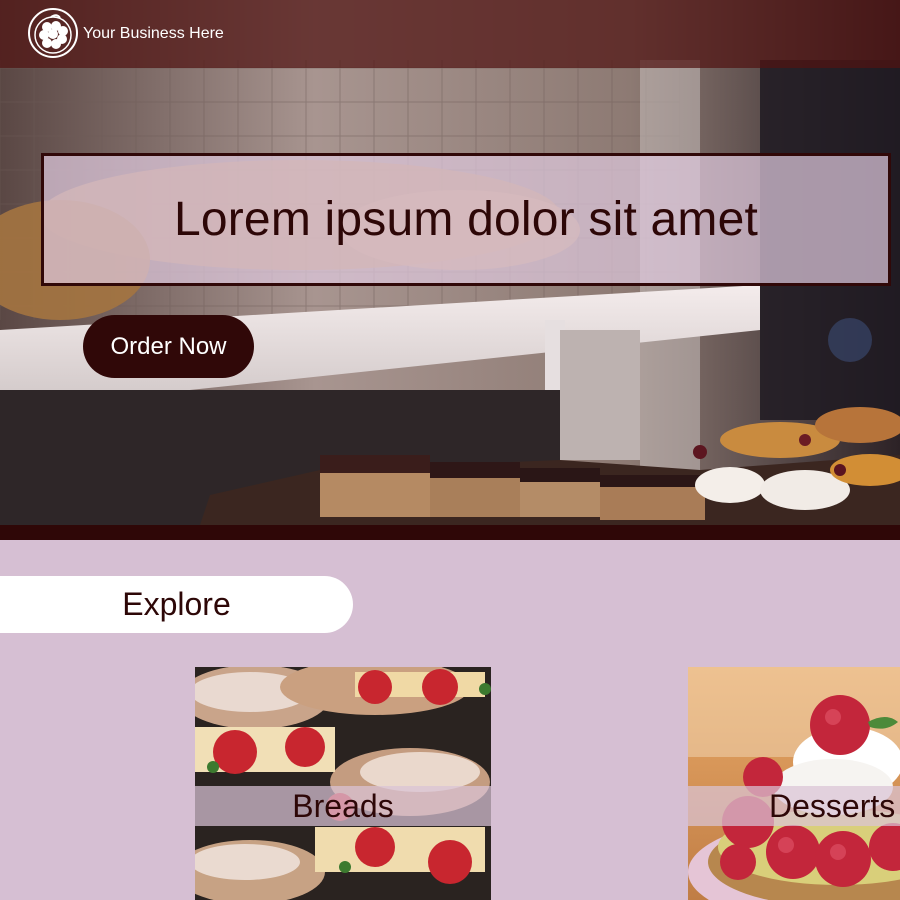 The image size is (900, 900). I want to click on explore-heading: Explore, so click(176, 604).